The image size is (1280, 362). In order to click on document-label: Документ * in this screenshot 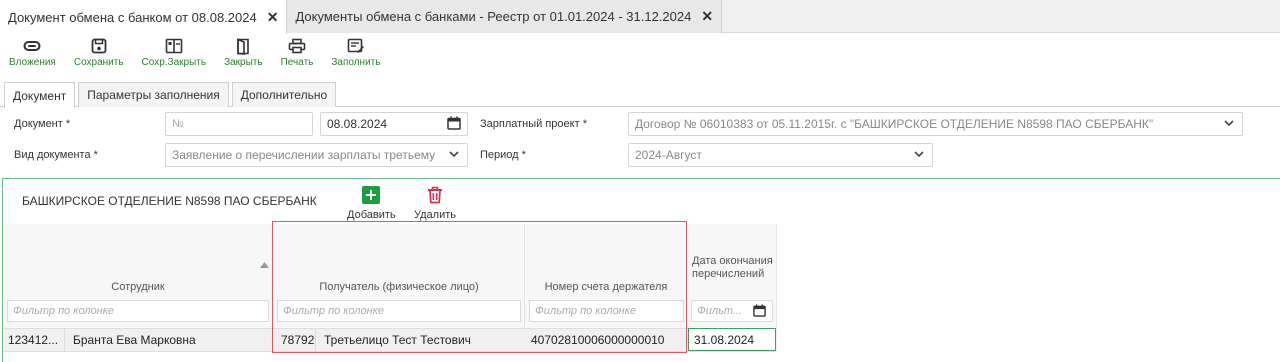, I will do `click(42, 124)`.